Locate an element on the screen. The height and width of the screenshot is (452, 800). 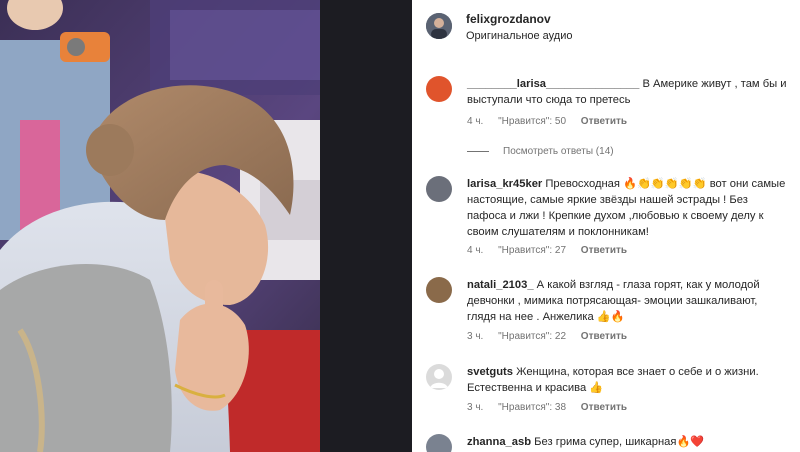
commenter-username: zhanna_asb is located at coordinates (499, 442).